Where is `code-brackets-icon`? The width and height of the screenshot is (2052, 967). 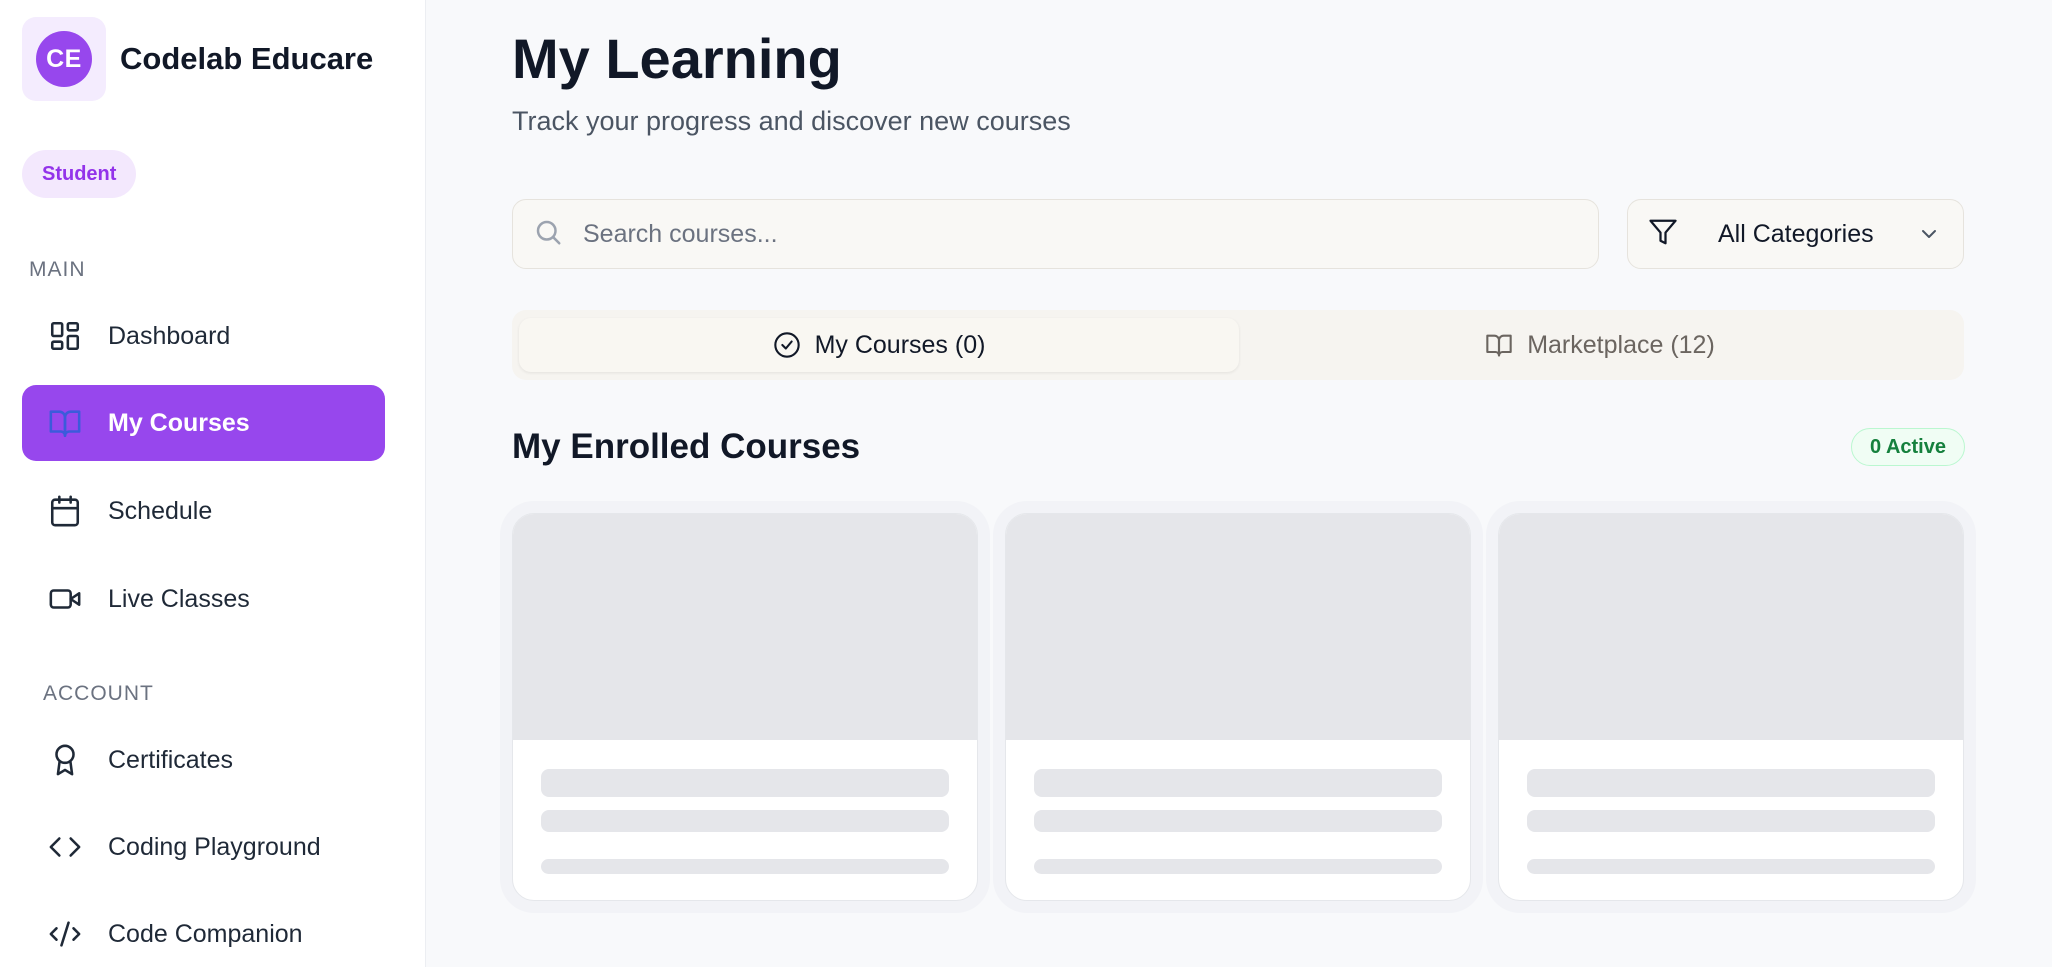 code-brackets-icon is located at coordinates (65, 847).